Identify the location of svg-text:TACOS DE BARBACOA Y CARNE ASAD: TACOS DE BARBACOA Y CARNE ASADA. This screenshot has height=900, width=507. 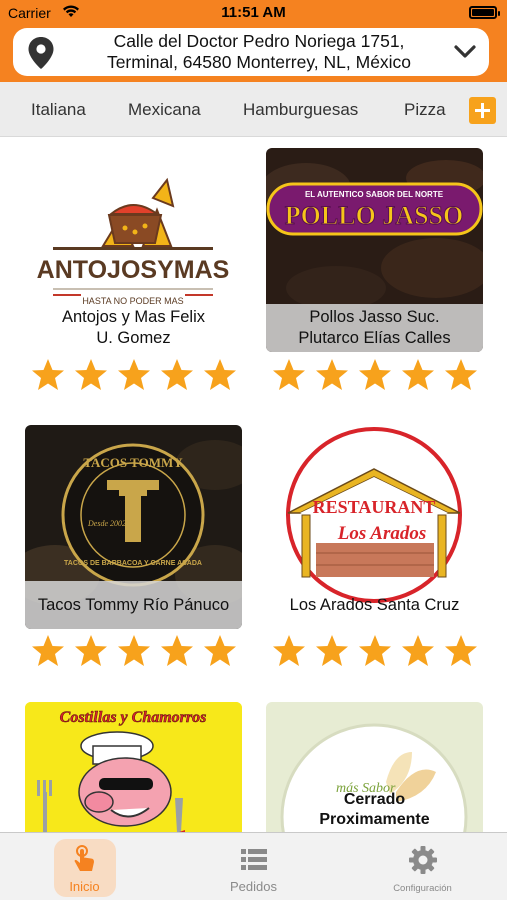
(133, 563).